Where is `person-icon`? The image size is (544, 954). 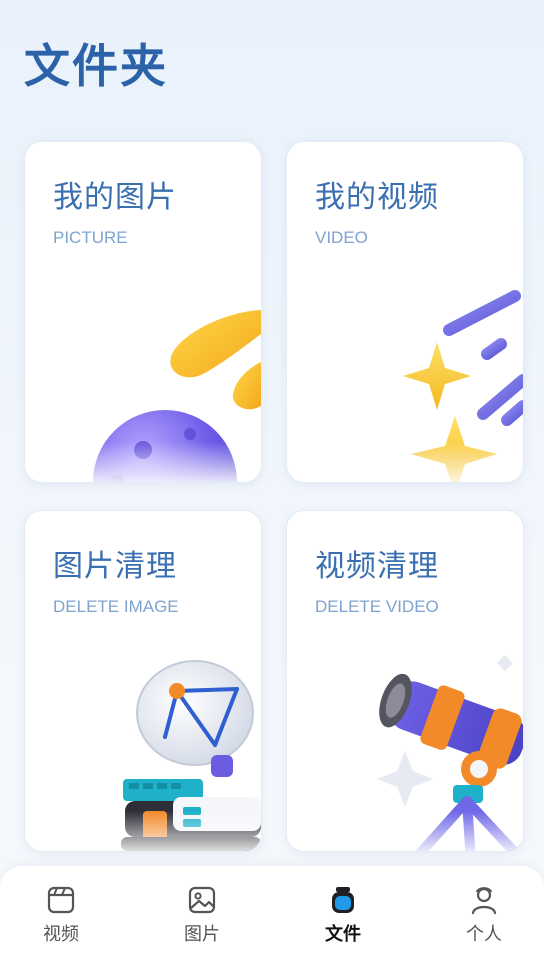 person-icon is located at coordinates (484, 901).